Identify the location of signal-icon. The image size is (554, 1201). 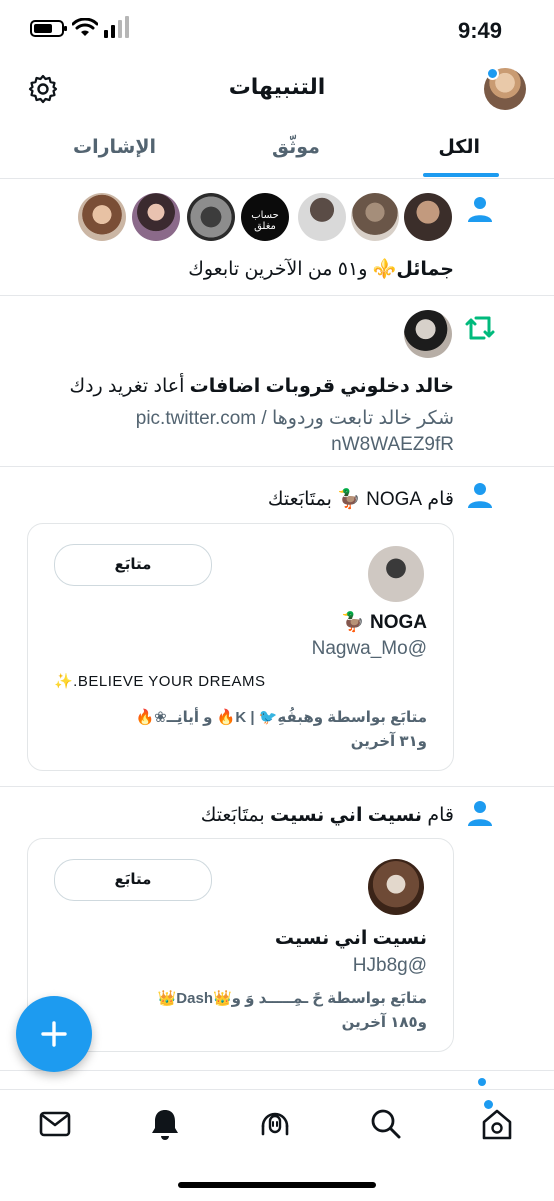
(117, 27).